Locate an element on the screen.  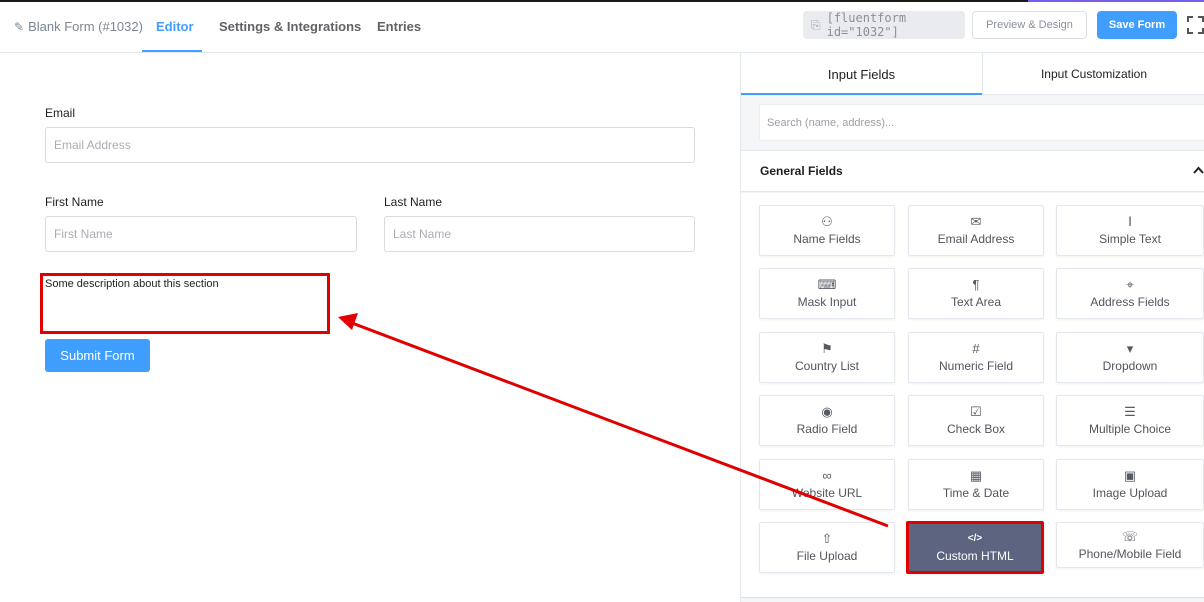
field-card-phone-mobile-field: ☏ Phone/Mobile Field is located at coordinates (1130, 545).